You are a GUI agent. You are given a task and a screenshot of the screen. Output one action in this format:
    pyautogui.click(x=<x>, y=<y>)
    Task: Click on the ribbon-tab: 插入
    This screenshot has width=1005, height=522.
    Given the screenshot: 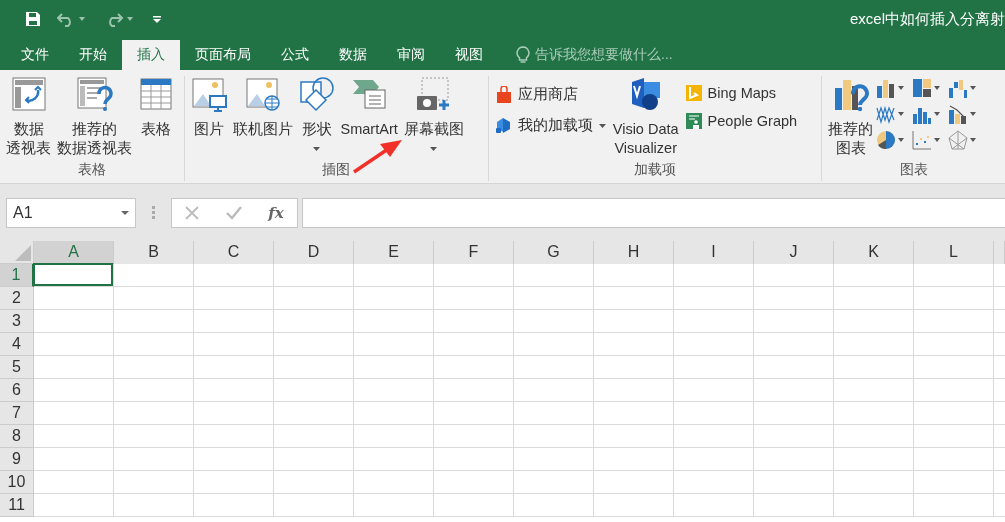 What is the action you would take?
    pyautogui.click(x=151, y=55)
    